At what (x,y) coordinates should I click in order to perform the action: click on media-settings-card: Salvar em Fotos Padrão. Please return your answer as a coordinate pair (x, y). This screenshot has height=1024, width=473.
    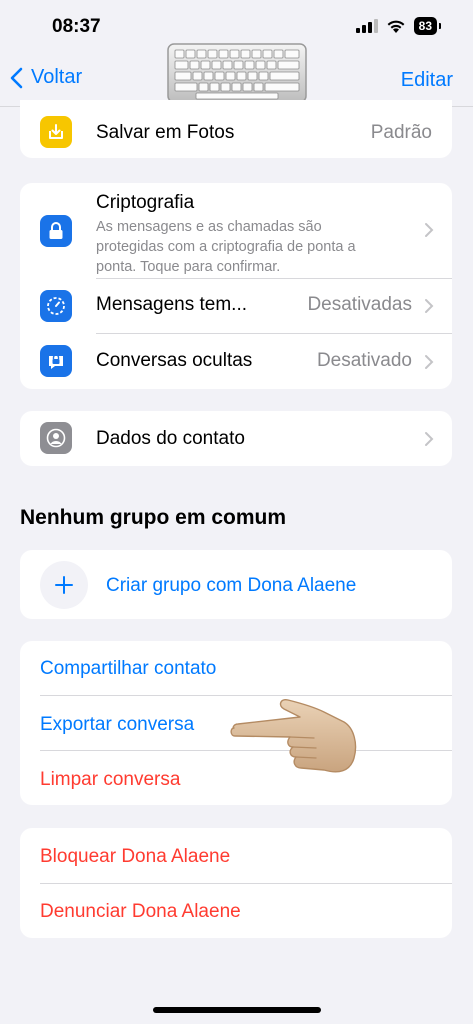
    Looking at the image, I should click on (236, 129).